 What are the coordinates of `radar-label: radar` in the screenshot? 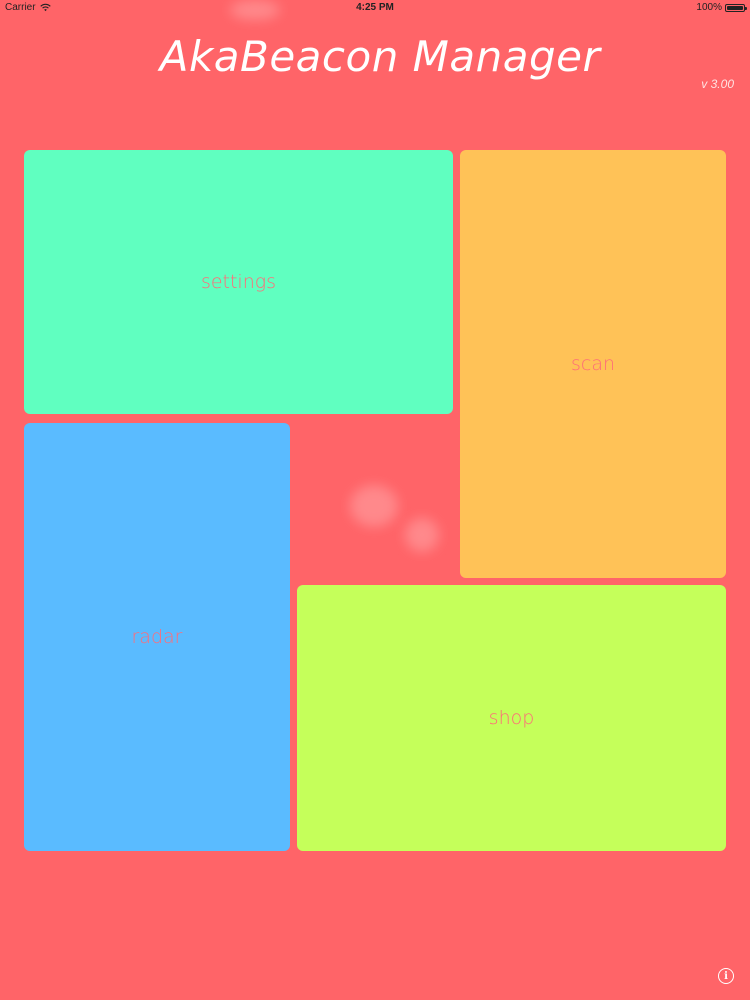 It's located at (157, 637).